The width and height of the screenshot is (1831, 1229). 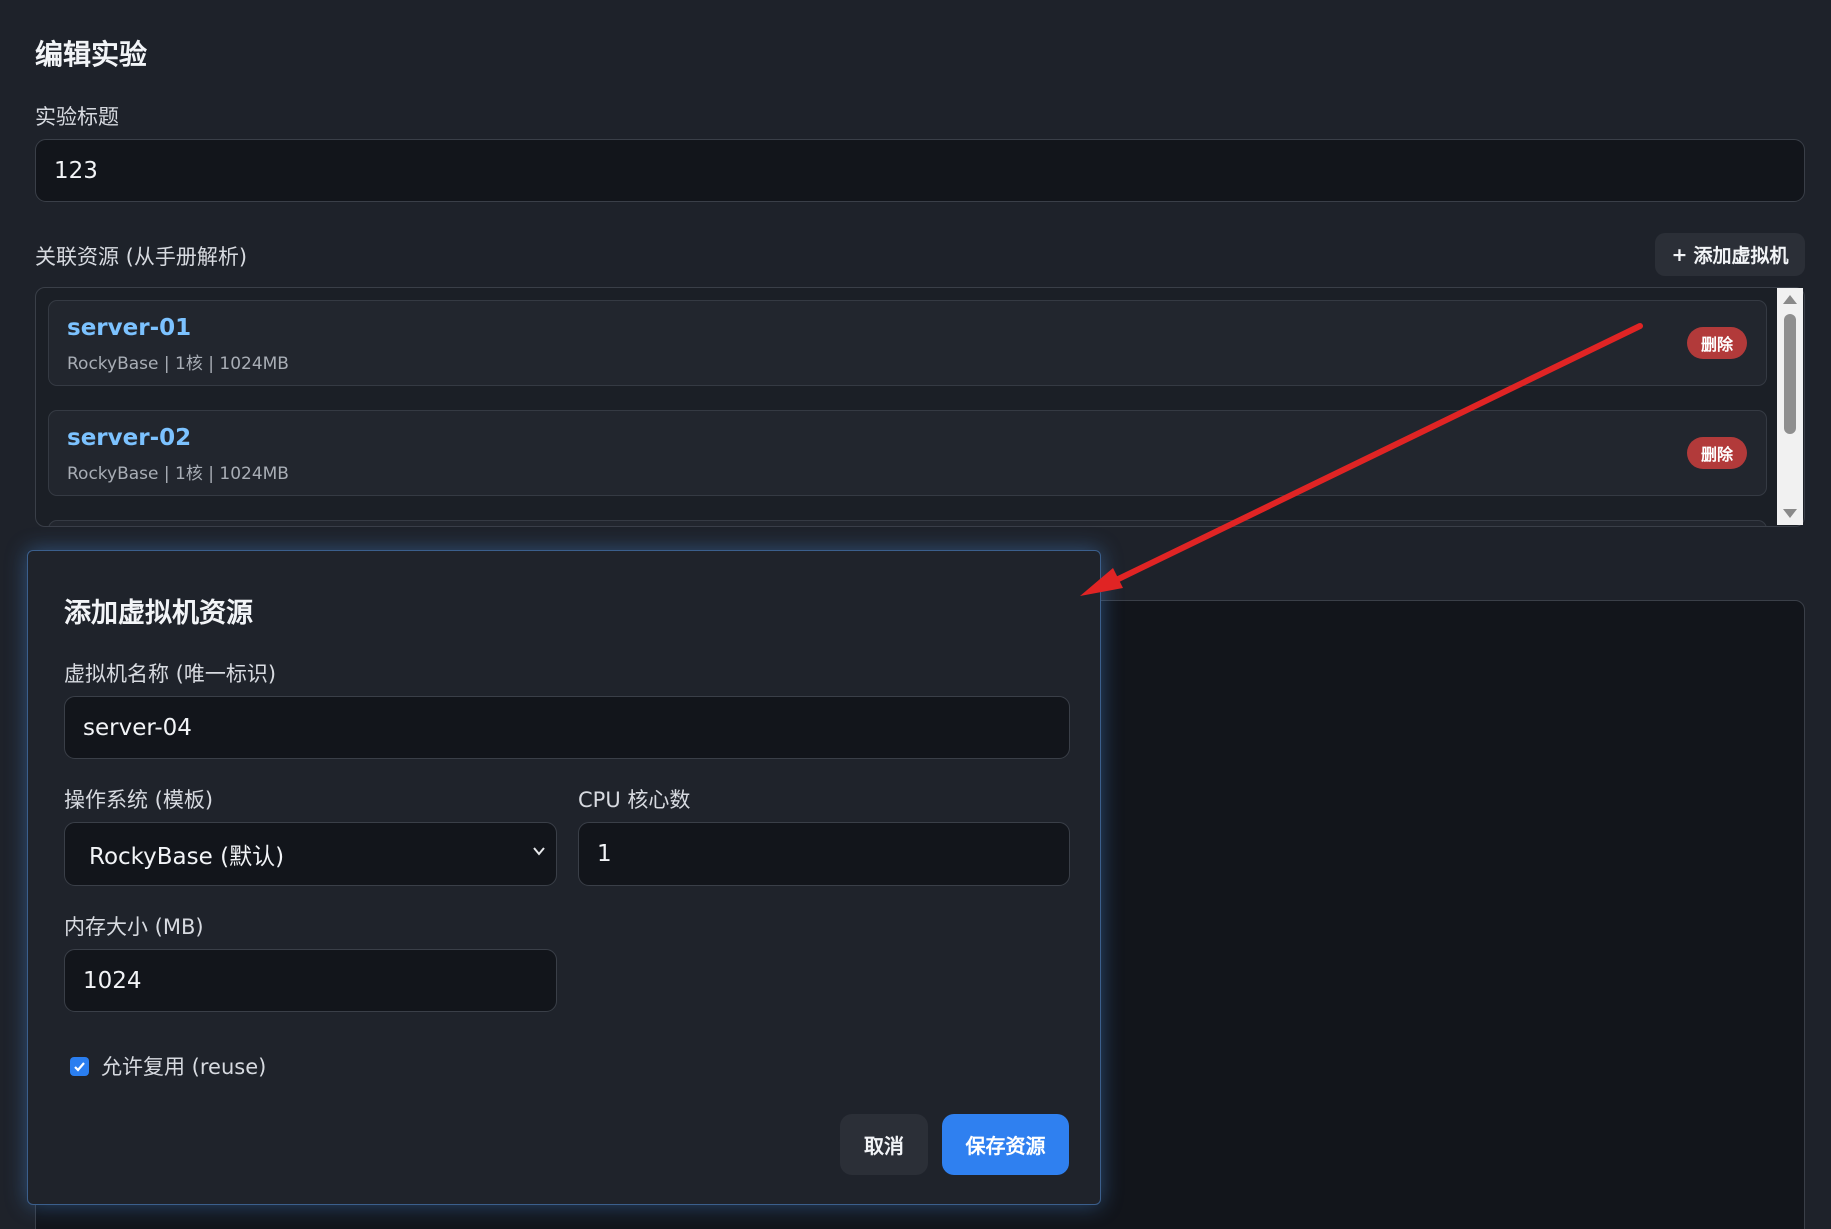 I want to click on scroll-up-arrow-icon, so click(x=1790, y=299).